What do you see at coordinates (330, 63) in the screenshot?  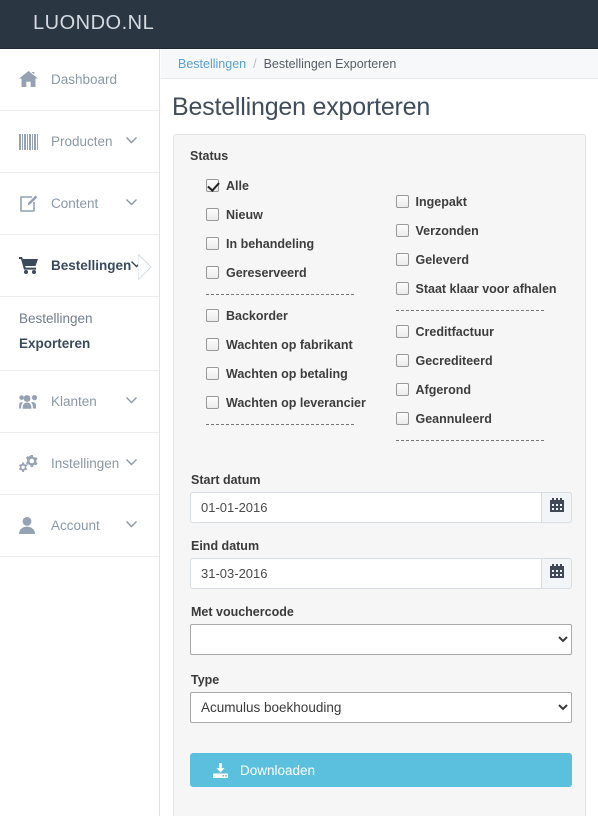 I see `breadcrumb-current: Bestellingen Exporteren` at bounding box center [330, 63].